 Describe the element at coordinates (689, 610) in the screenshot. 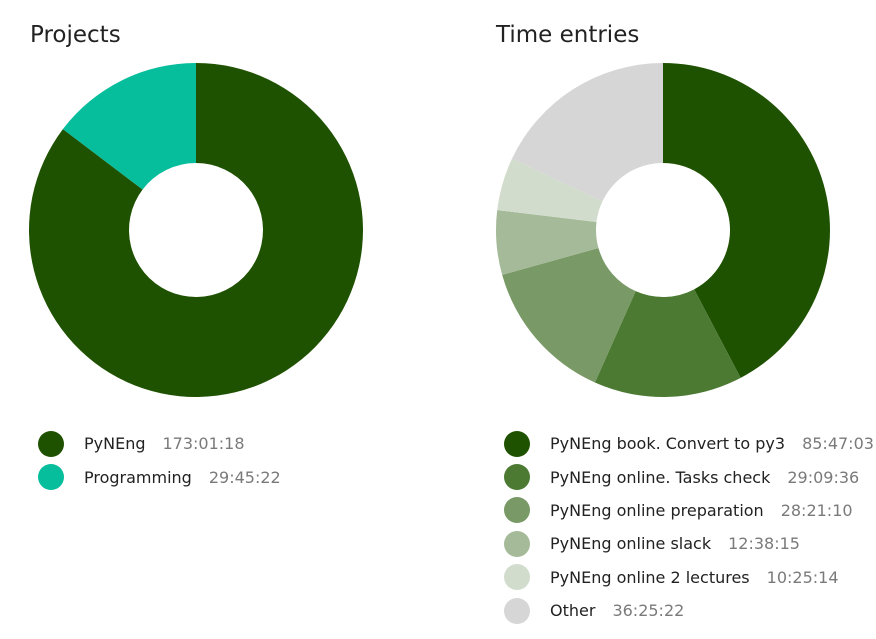

I see `legend-item-other: Other 36:25:22` at that location.